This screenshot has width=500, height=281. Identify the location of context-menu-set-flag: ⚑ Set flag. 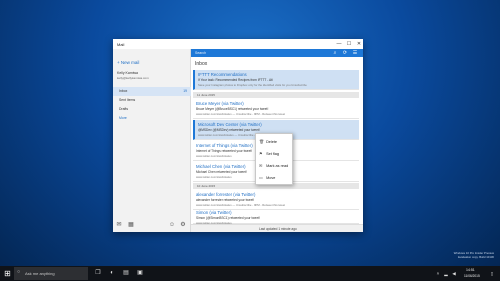
(275, 153).